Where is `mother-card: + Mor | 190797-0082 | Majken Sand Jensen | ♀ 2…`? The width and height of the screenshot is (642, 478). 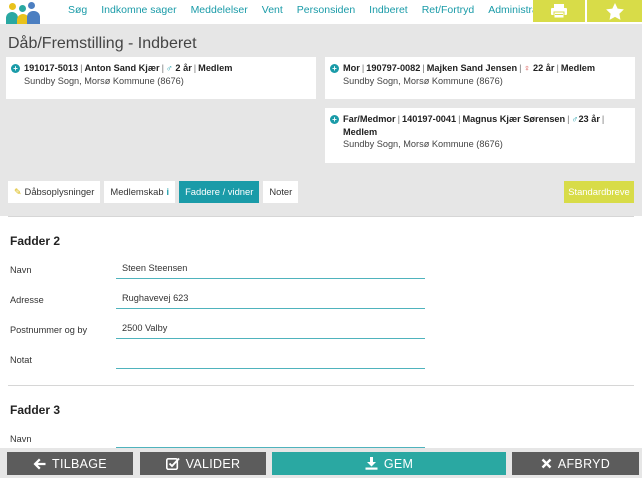
mother-card: + Mor | 190797-0082 | Majken Sand Jensen | ♀ 2… is located at coordinates (480, 78).